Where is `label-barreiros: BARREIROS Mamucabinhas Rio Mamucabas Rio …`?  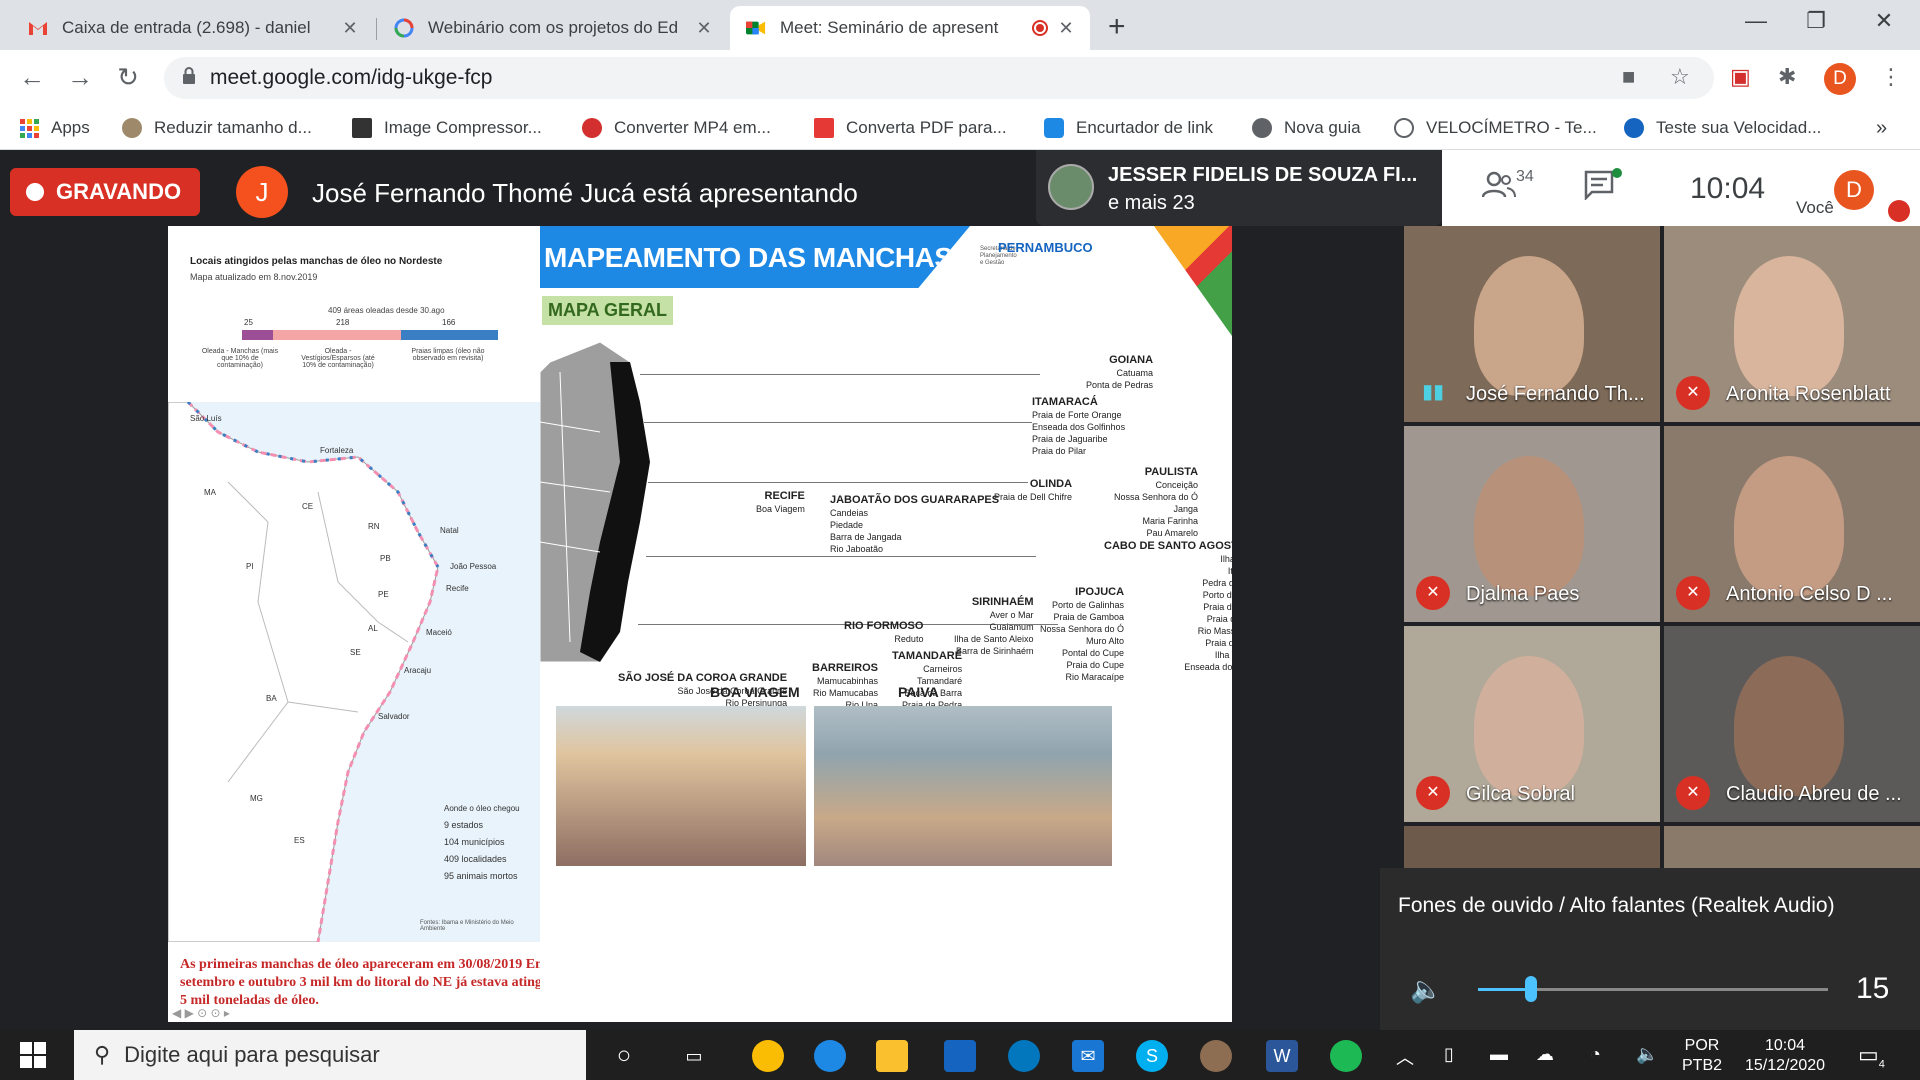
label-barreiros: BARREIROS Mamucabinhas Rio Mamucabas Rio … is located at coordinates (845, 686).